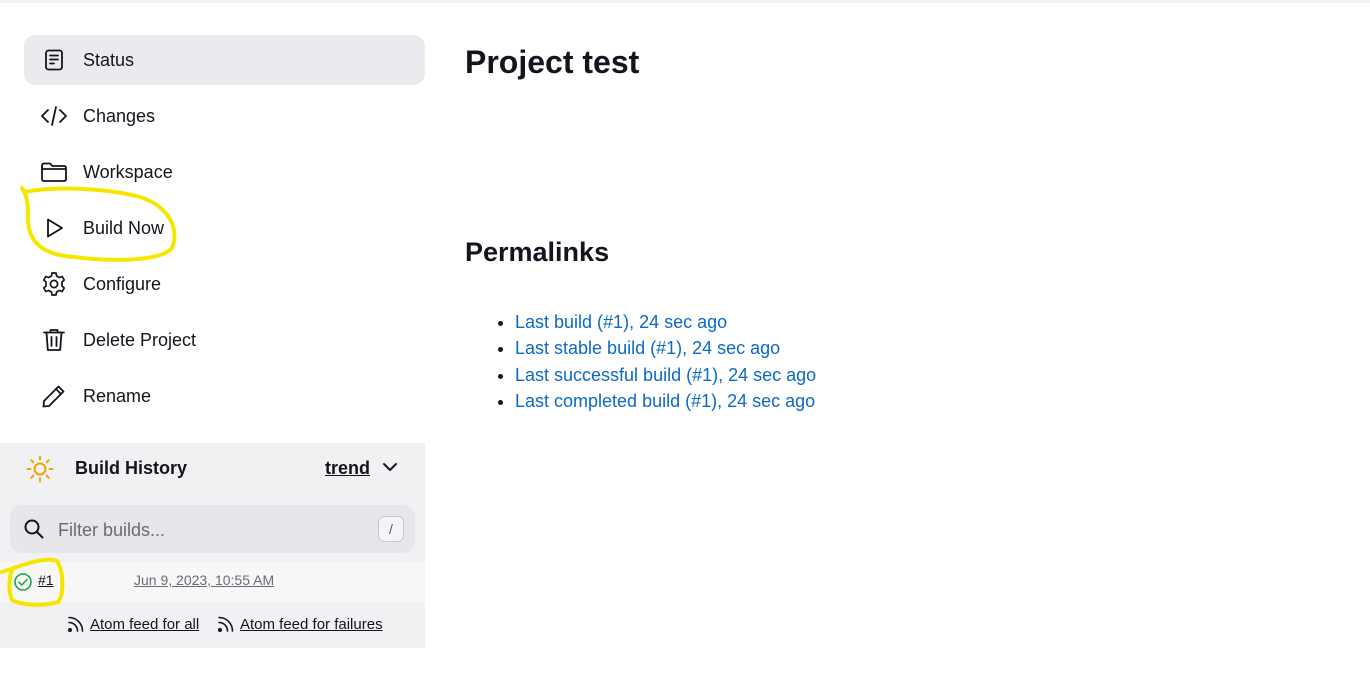 This screenshot has height=686, width=1370. I want to click on filter-builds-box: /, so click(212, 529).